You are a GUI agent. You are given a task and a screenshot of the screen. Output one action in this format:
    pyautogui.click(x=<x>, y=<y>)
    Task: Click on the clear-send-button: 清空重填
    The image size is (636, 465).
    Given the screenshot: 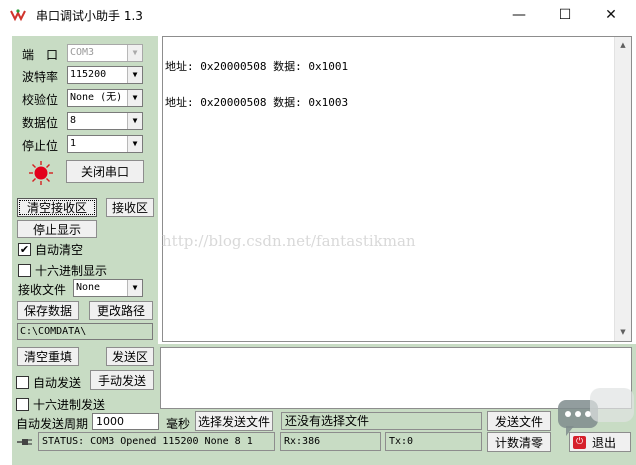 What is the action you would take?
    pyautogui.click(x=48, y=356)
    